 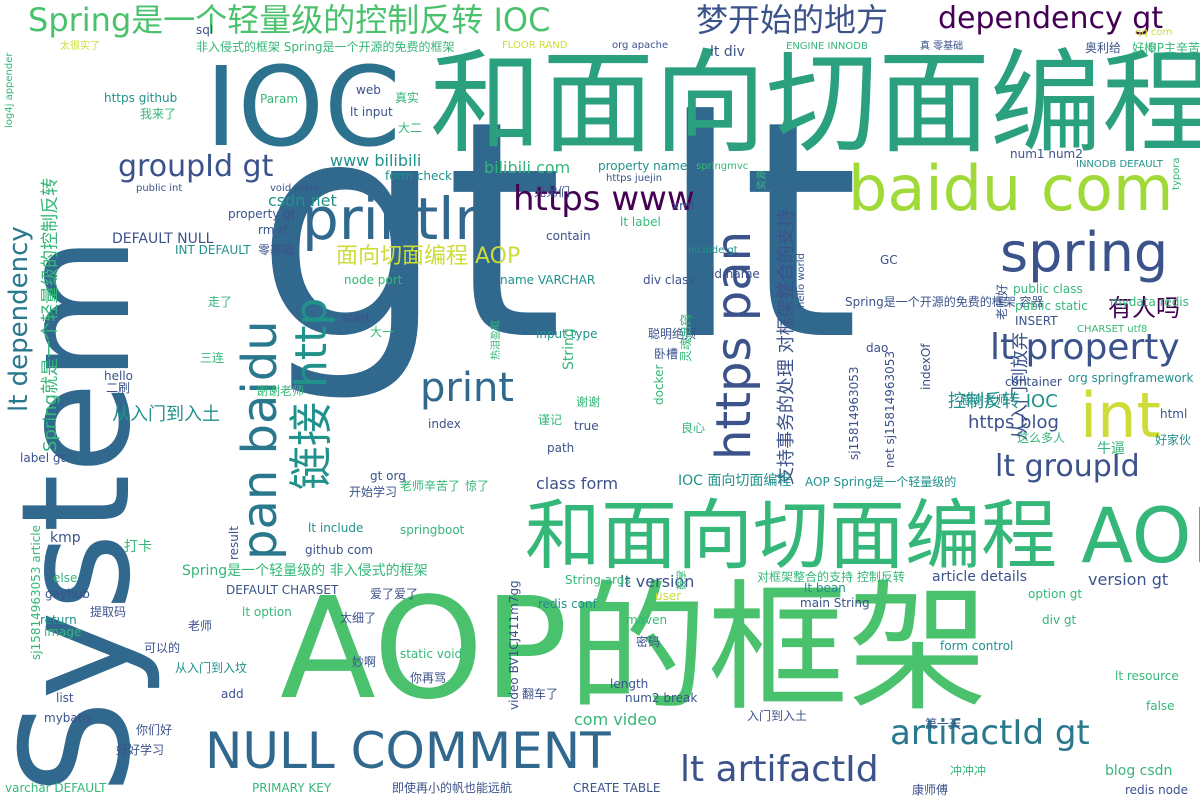 I want to click on word-main-string: main String, so click(x=835, y=603).